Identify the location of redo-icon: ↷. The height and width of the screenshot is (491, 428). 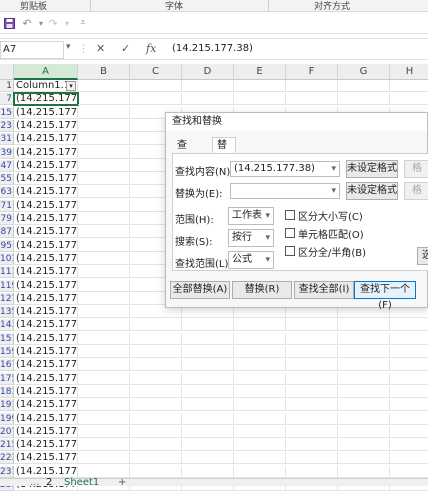
(53, 23).